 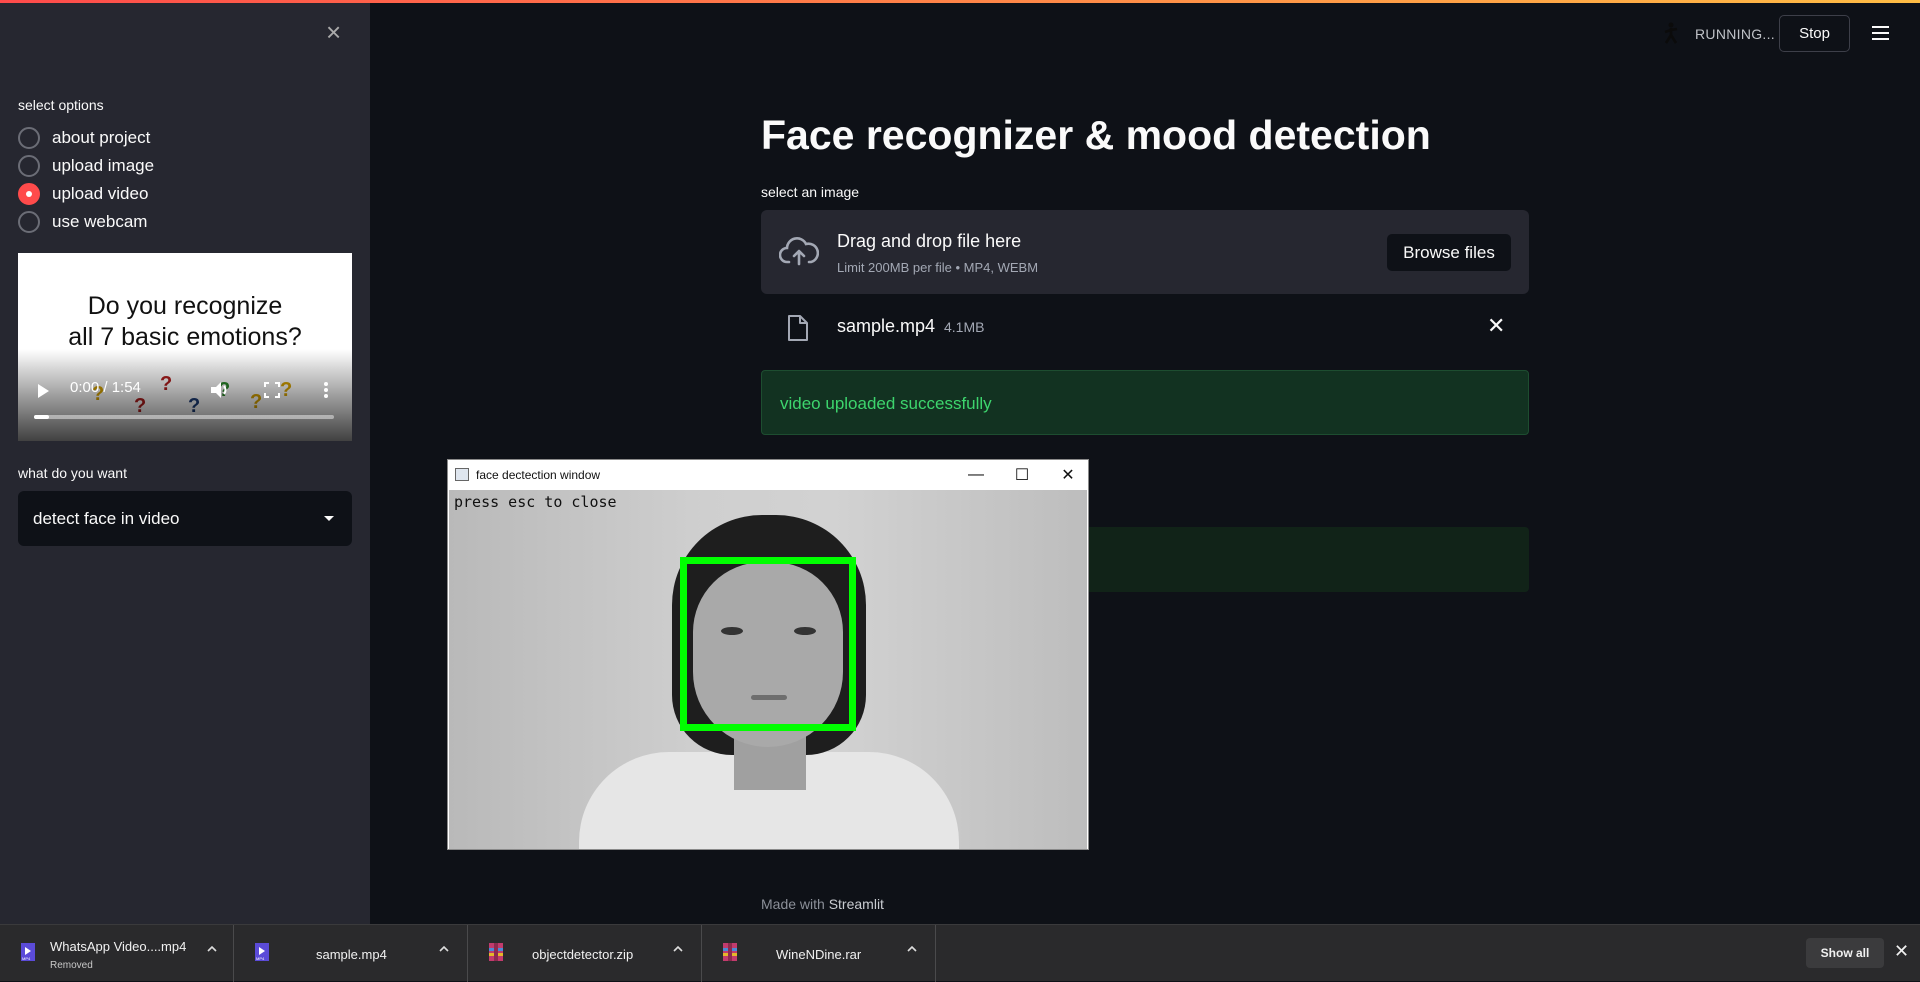 What do you see at coordinates (793, 904) in the screenshot?
I see `footer-prefix: Made with` at bounding box center [793, 904].